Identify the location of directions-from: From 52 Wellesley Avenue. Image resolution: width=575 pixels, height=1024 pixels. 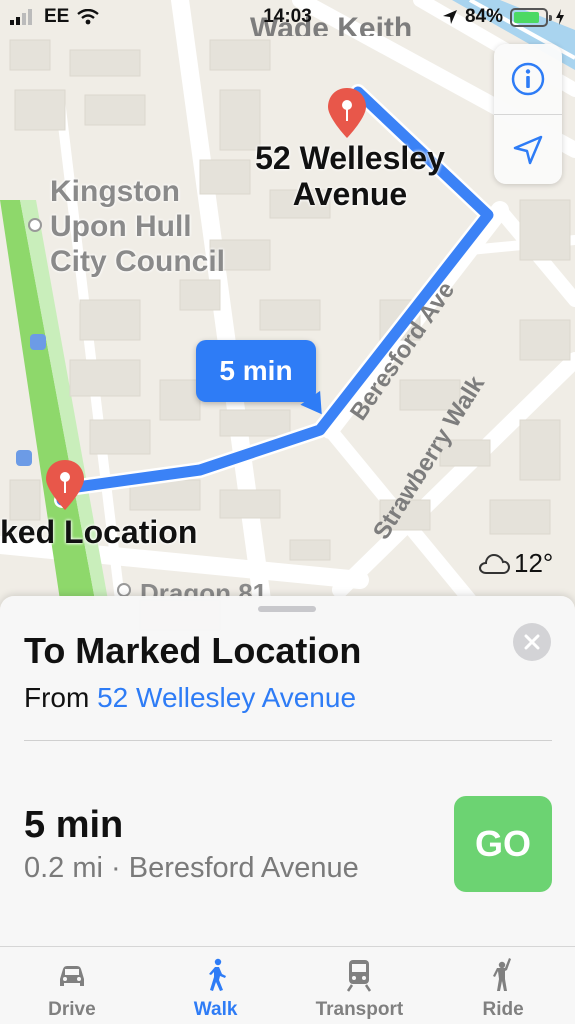
(190, 698).